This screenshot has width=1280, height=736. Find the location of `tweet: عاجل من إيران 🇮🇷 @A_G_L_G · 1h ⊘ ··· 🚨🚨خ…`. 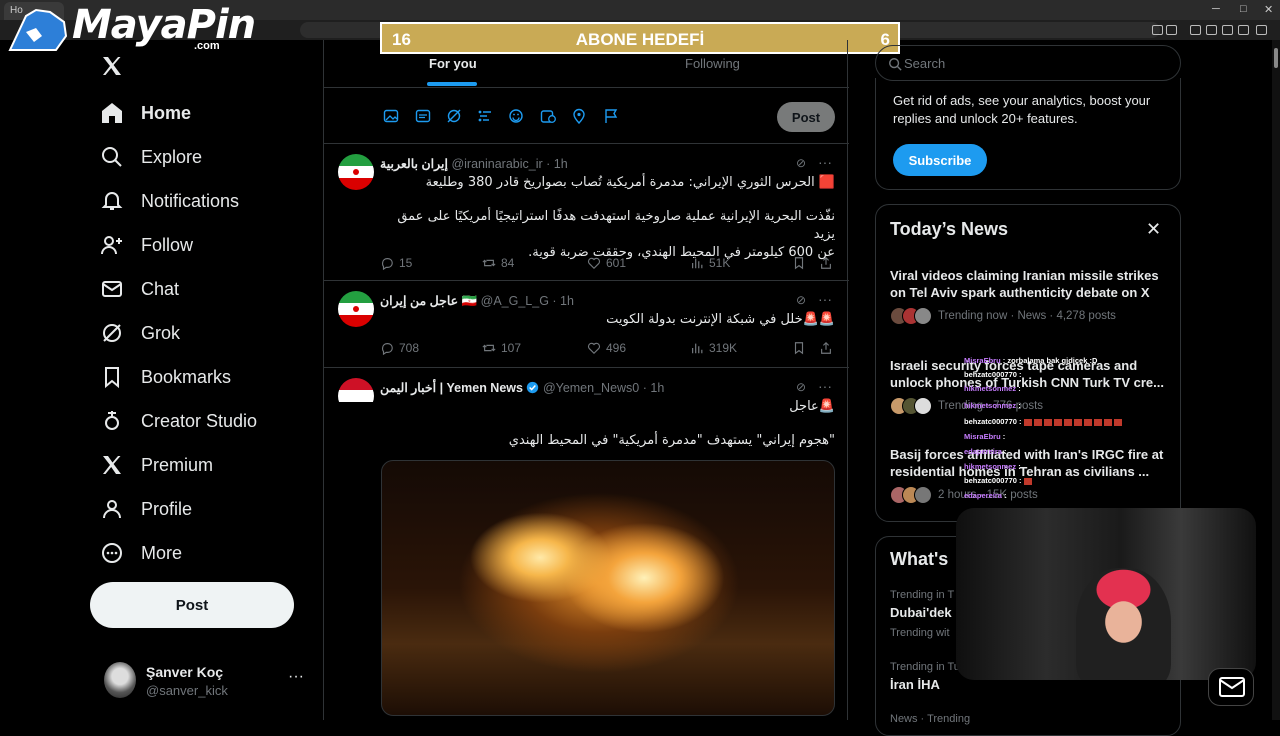

tweet: عاجل من إيران 🇮🇷 @A_G_L_G · 1h ⊘ ··· 🚨🚨خ… is located at coordinates (586, 324).